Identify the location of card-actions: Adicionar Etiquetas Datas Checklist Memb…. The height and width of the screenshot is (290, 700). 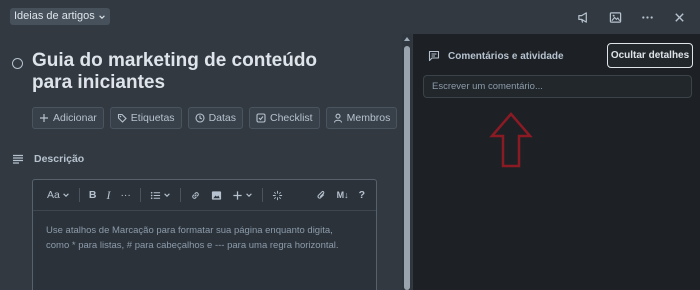
(215, 118).